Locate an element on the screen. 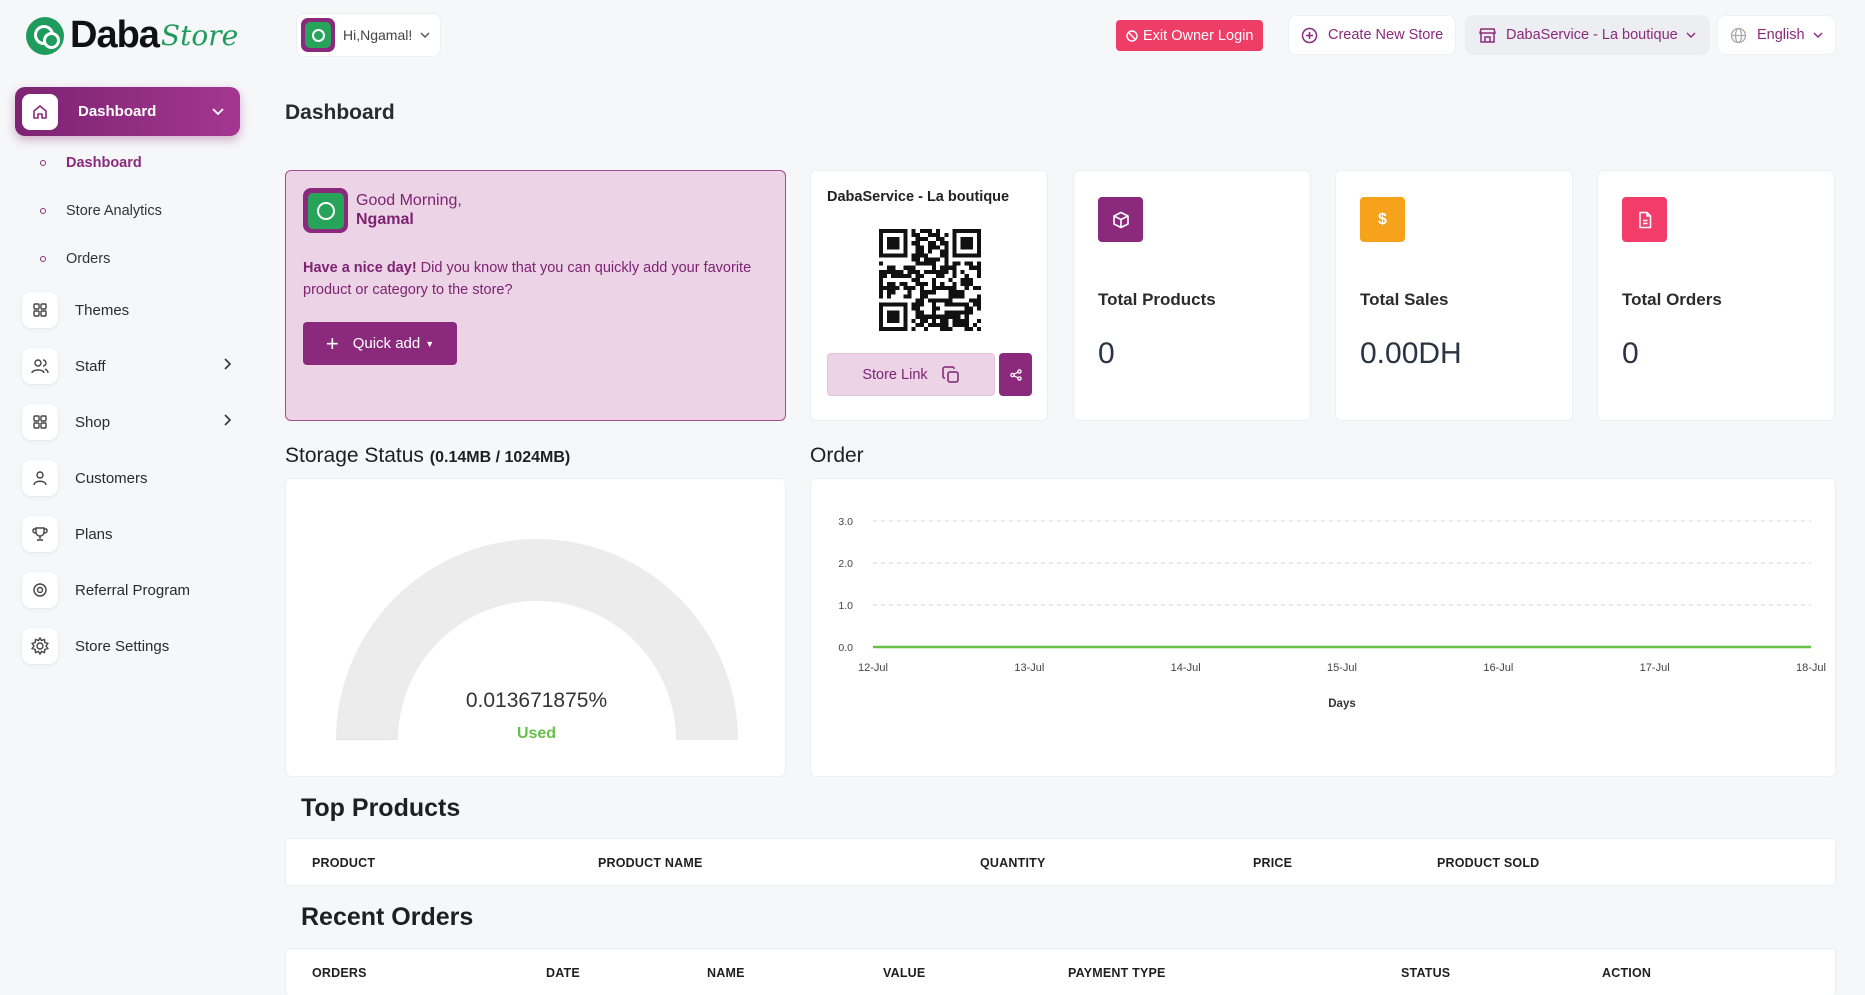 The image size is (1865, 995). subitem-orders: Orders is located at coordinates (75, 259).